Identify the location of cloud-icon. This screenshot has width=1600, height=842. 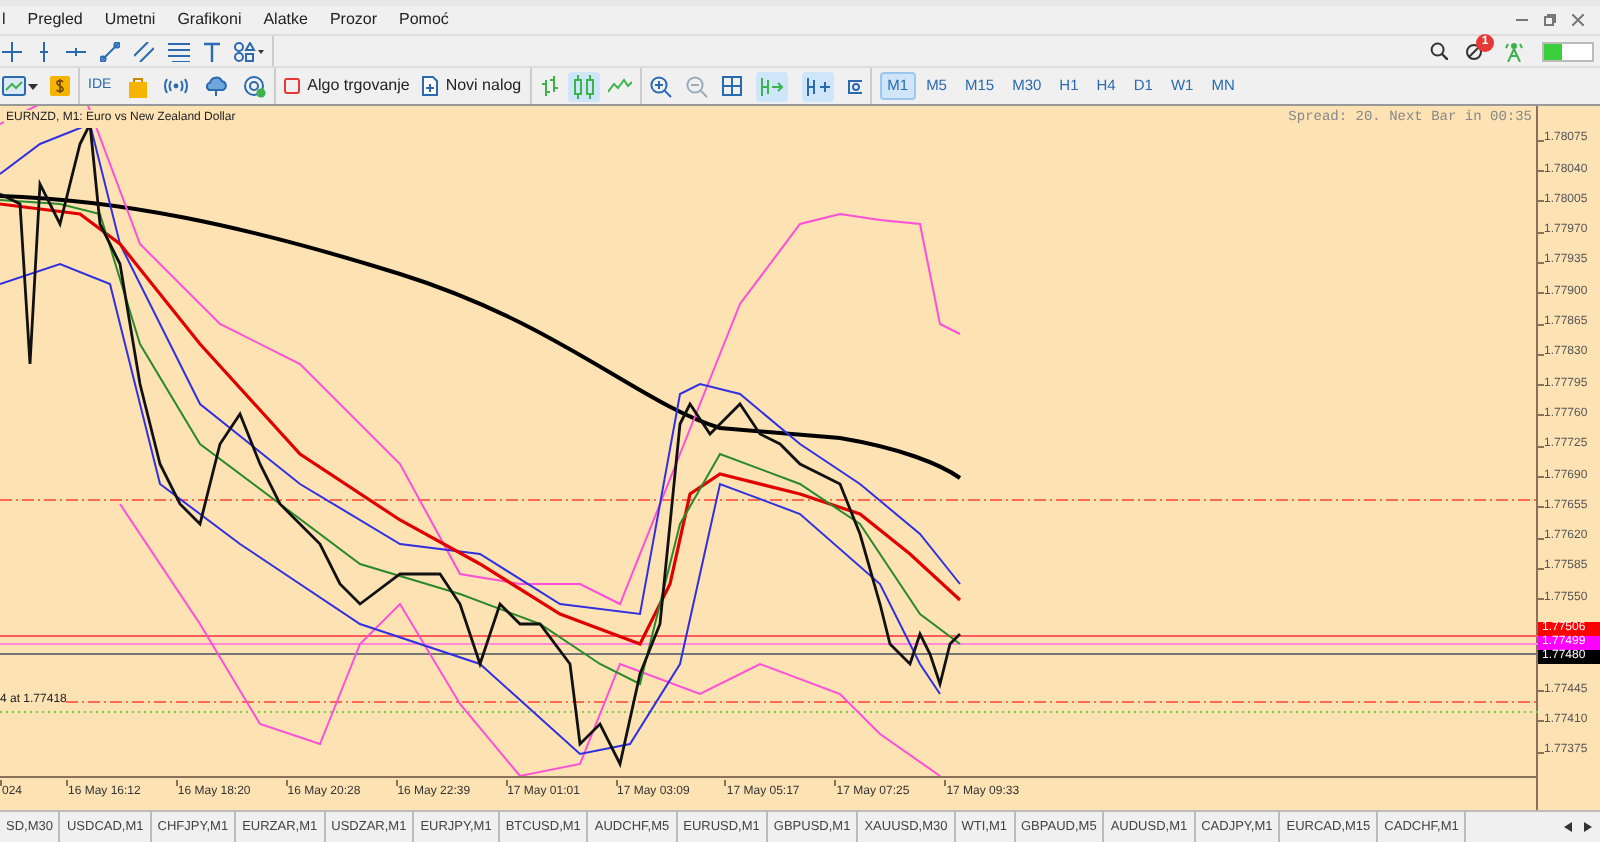
(215, 86).